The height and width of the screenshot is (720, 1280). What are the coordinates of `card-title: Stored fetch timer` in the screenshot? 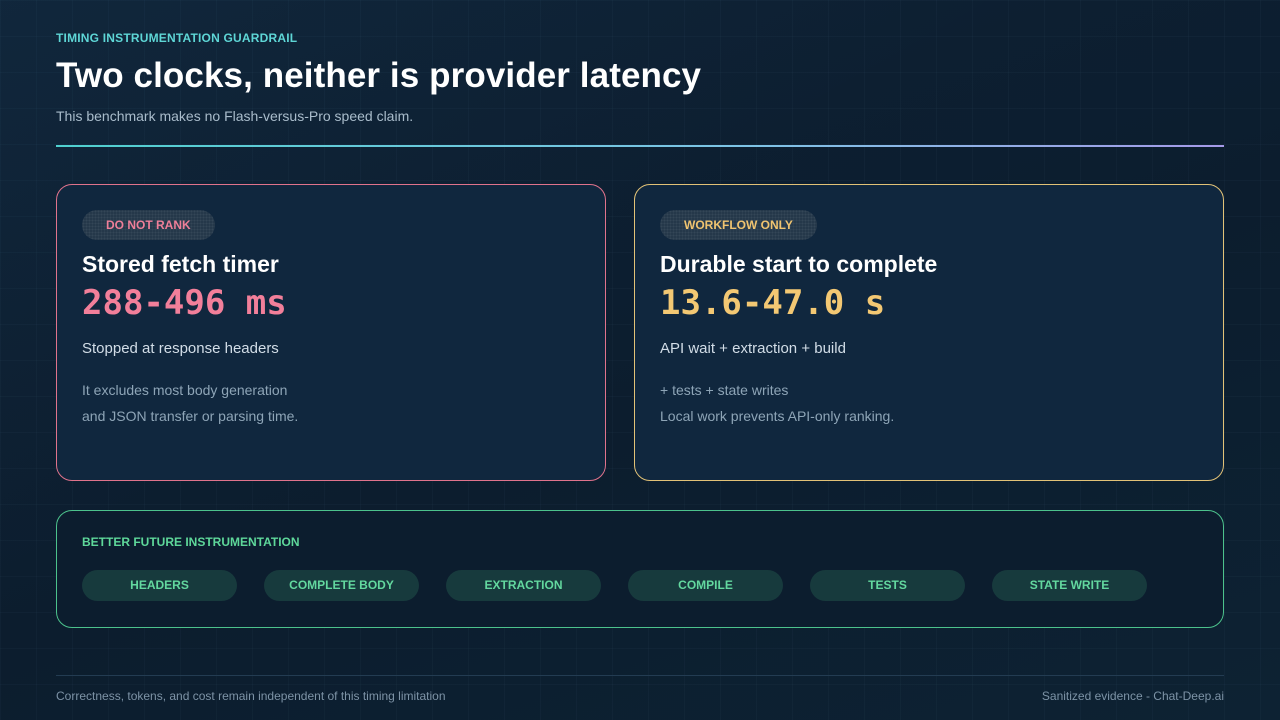 It's located at (180, 264).